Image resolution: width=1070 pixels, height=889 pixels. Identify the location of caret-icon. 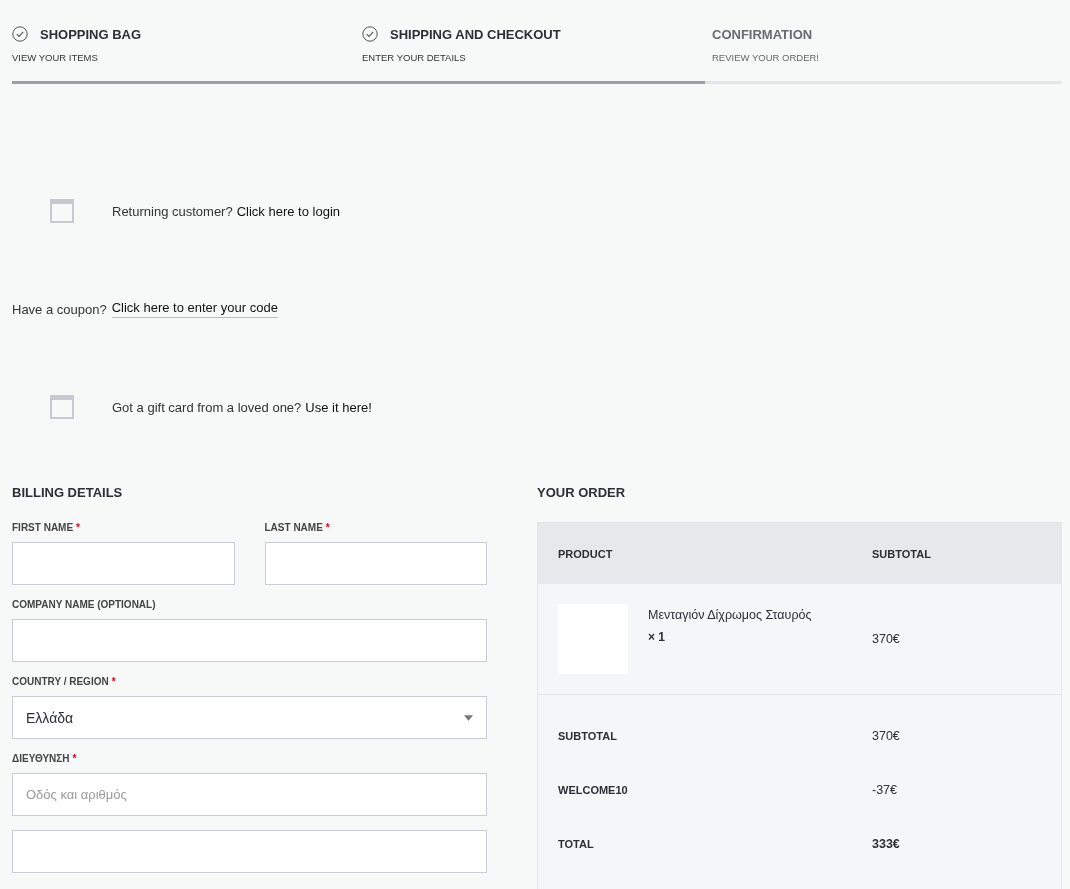
(468, 717).